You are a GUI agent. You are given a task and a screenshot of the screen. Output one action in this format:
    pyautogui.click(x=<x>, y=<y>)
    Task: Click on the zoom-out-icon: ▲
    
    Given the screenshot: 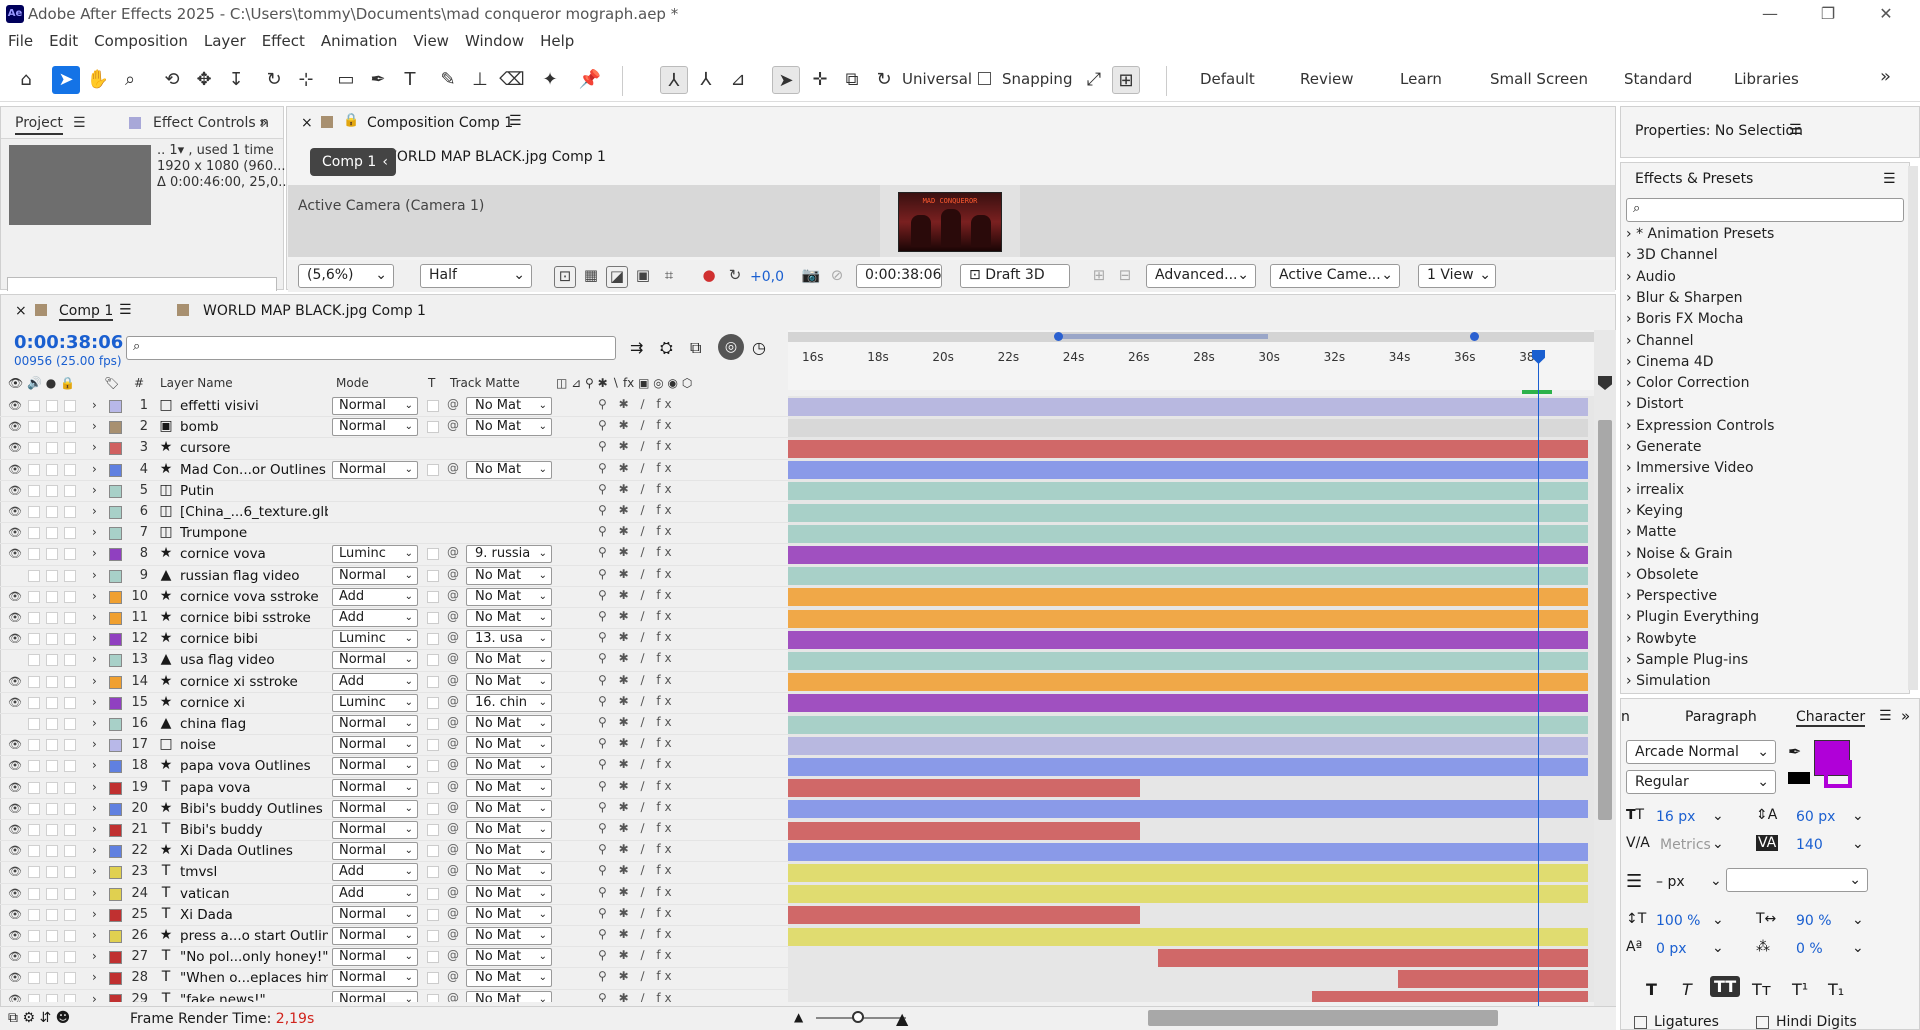 What is the action you would take?
    pyautogui.click(x=798, y=1017)
    